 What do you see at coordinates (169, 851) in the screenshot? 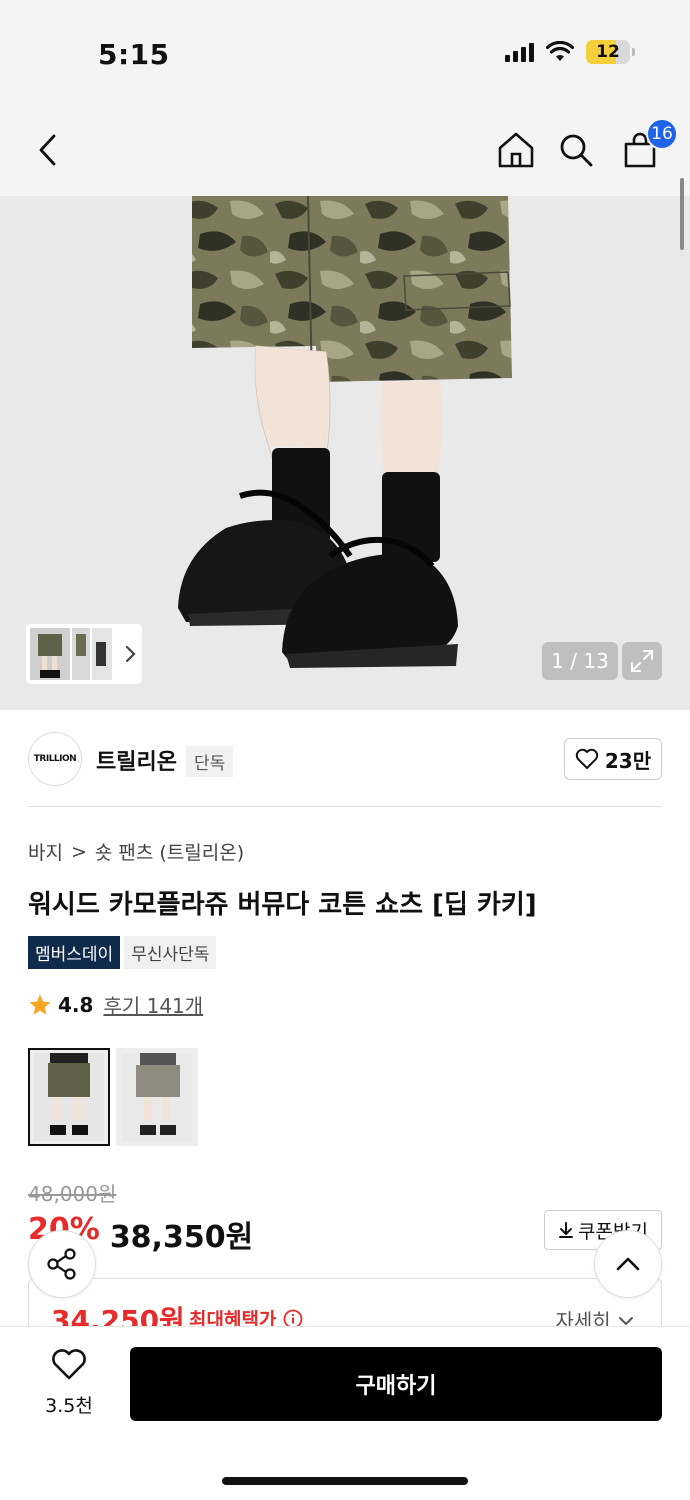
I see `breadcrumb-subcategory: 숏 팬츠 (트릴리온)` at bounding box center [169, 851].